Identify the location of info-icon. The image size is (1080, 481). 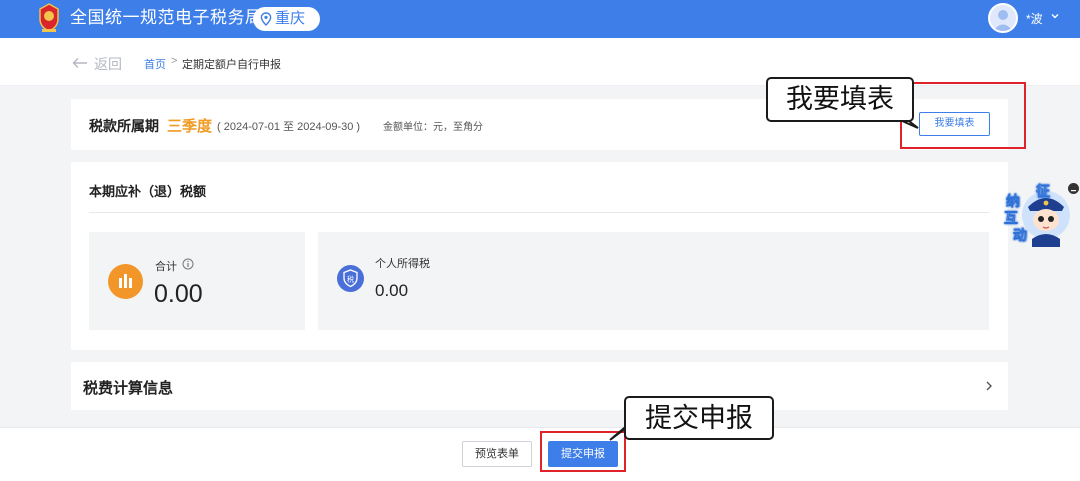
(188, 264).